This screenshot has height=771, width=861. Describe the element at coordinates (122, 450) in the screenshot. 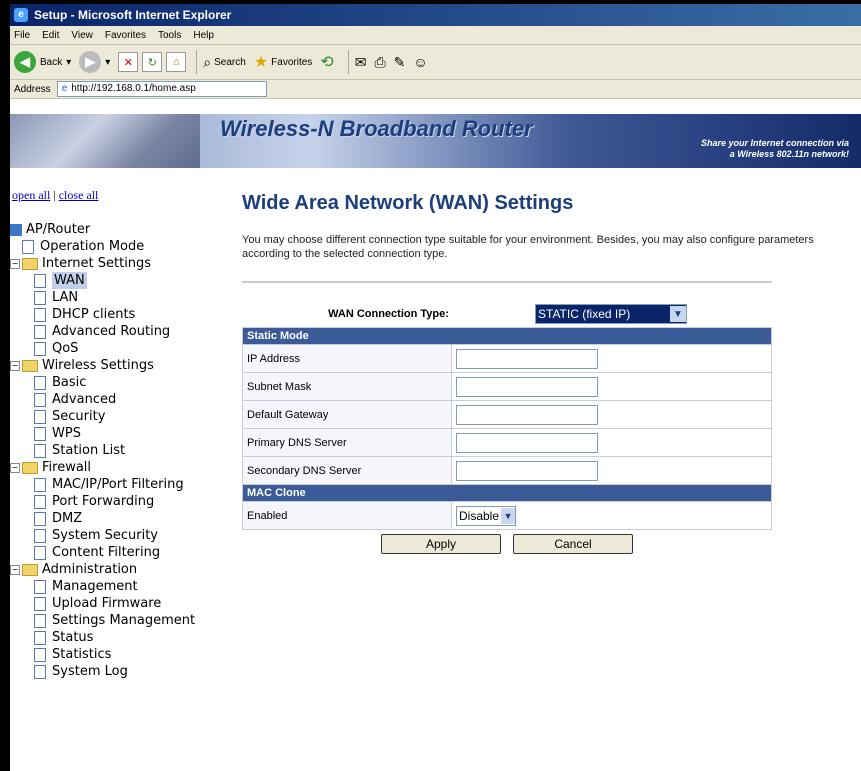

I see `nav-item-station-list: Station List` at that location.